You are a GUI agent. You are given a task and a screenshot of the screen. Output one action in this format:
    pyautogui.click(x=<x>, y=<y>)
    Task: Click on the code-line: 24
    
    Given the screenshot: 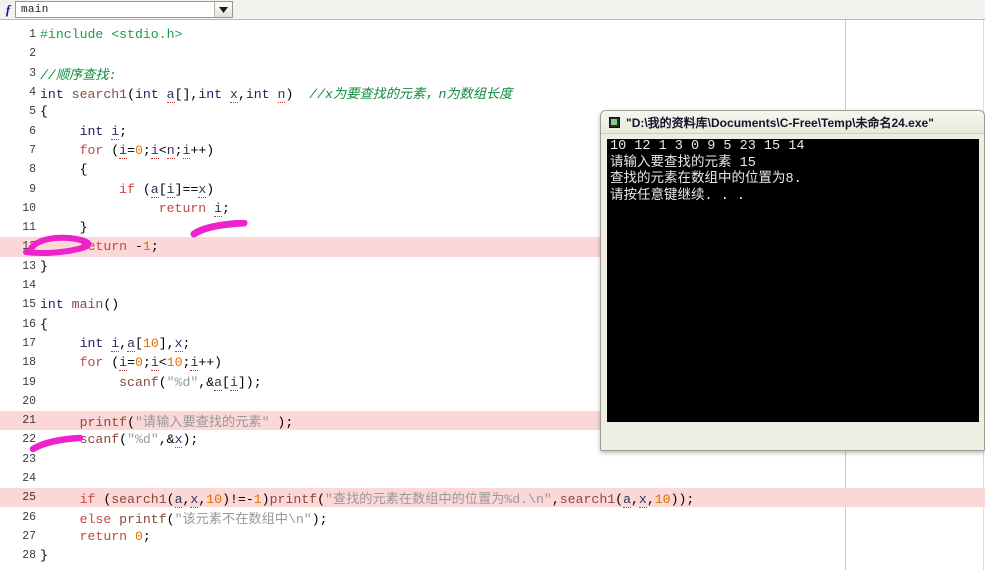 What is the action you would take?
    pyautogui.click(x=492, y=478)
    